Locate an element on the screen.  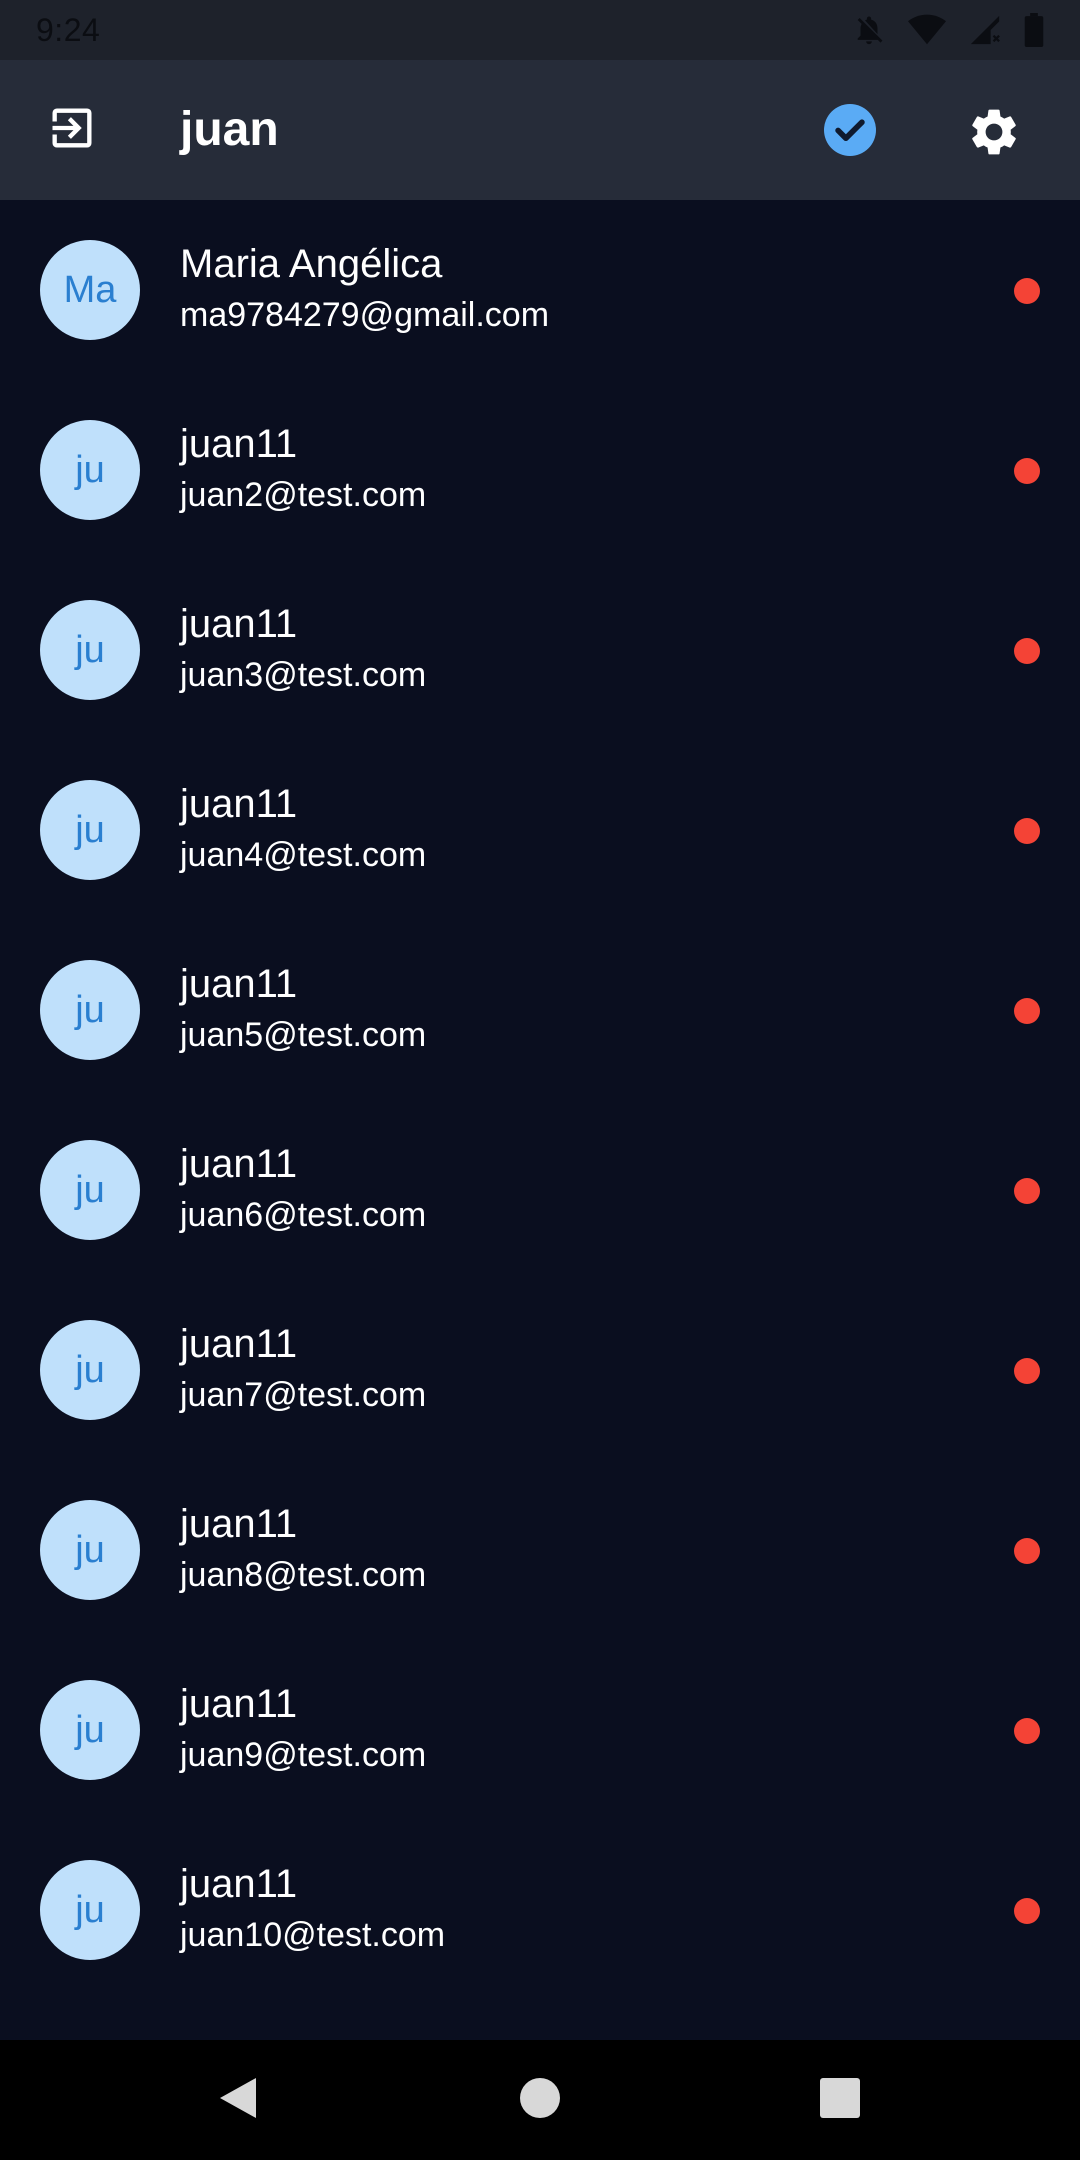
back-button is located at coordinates (238, 2100).